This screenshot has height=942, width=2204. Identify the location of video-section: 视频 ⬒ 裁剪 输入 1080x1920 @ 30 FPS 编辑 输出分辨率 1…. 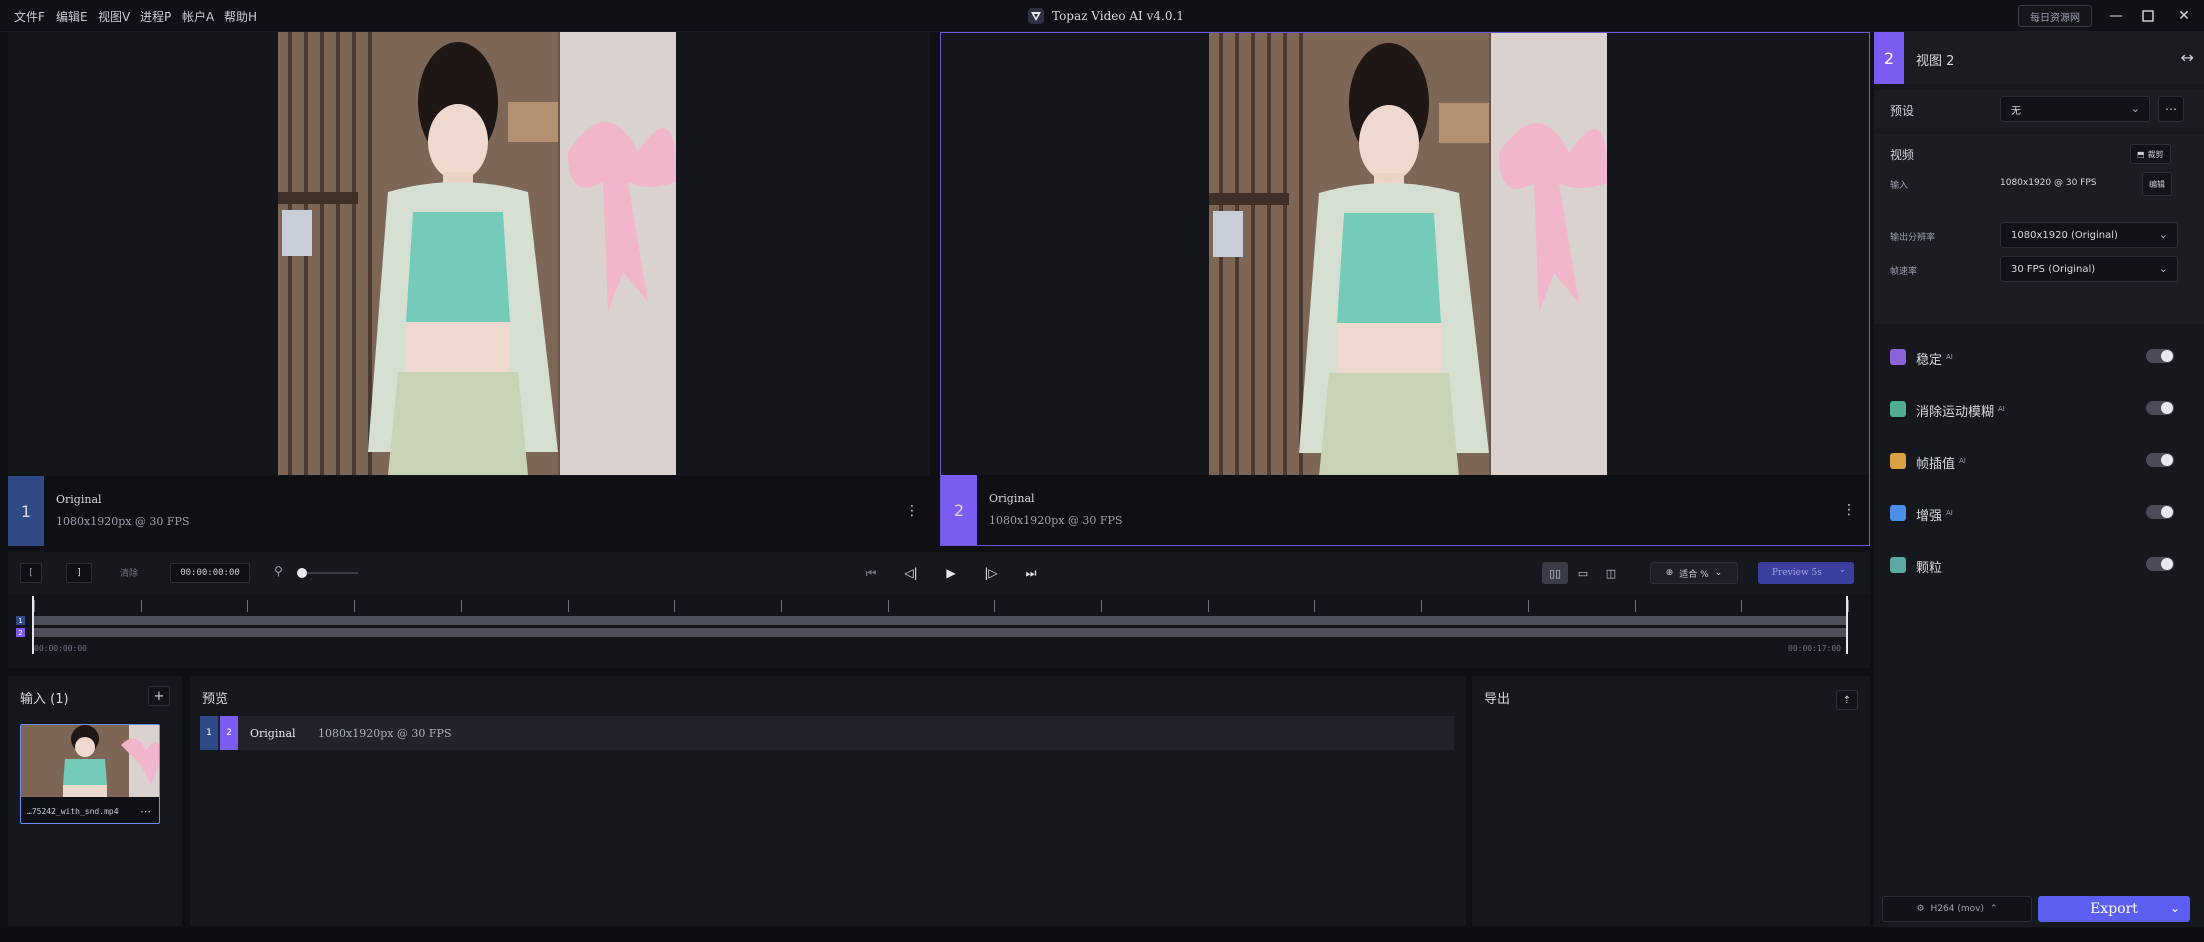
(2039, 229).